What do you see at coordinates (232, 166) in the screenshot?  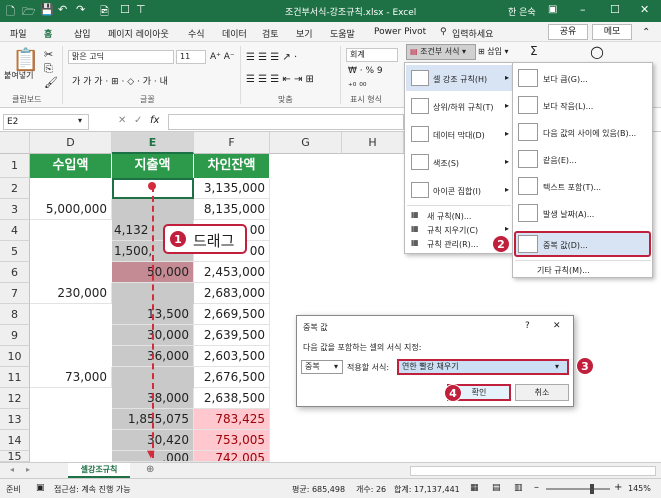 I see `header-cell-balance: 차인잔액` at bounding box center [232, 166].